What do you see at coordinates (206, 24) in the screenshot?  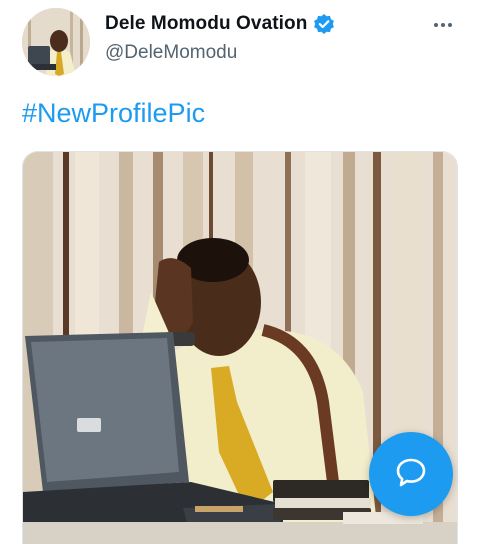 I see `display-name: Dele Momodu Ovation` at bounding box center [206, 24].